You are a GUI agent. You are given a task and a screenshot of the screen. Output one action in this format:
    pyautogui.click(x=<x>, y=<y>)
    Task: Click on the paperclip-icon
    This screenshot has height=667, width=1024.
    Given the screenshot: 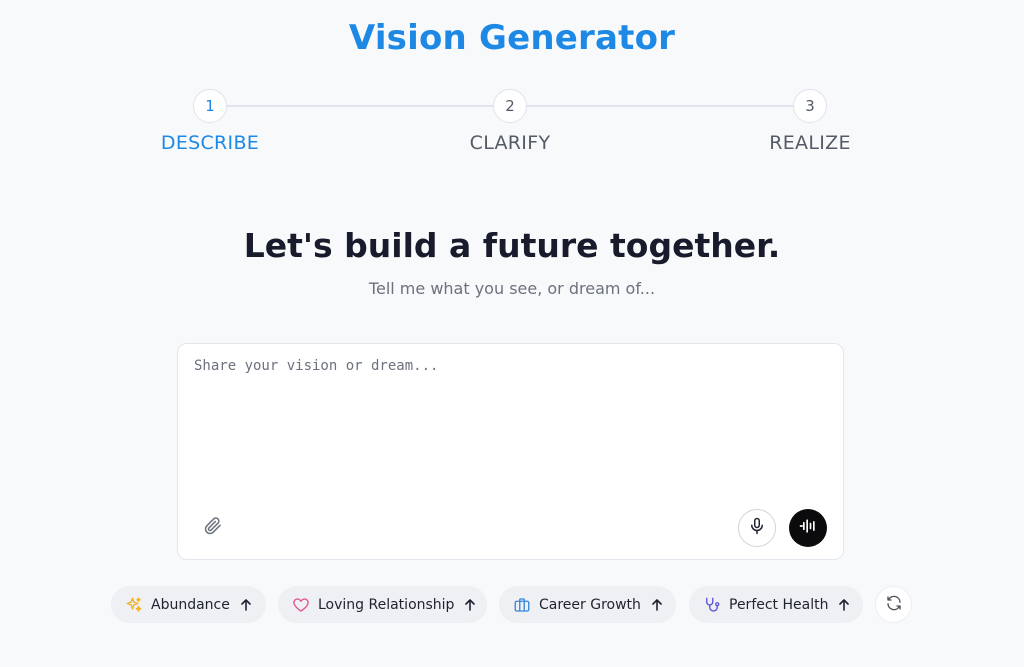 What is the action you would take?
    pyautogui.click(x=213, y=528)
    